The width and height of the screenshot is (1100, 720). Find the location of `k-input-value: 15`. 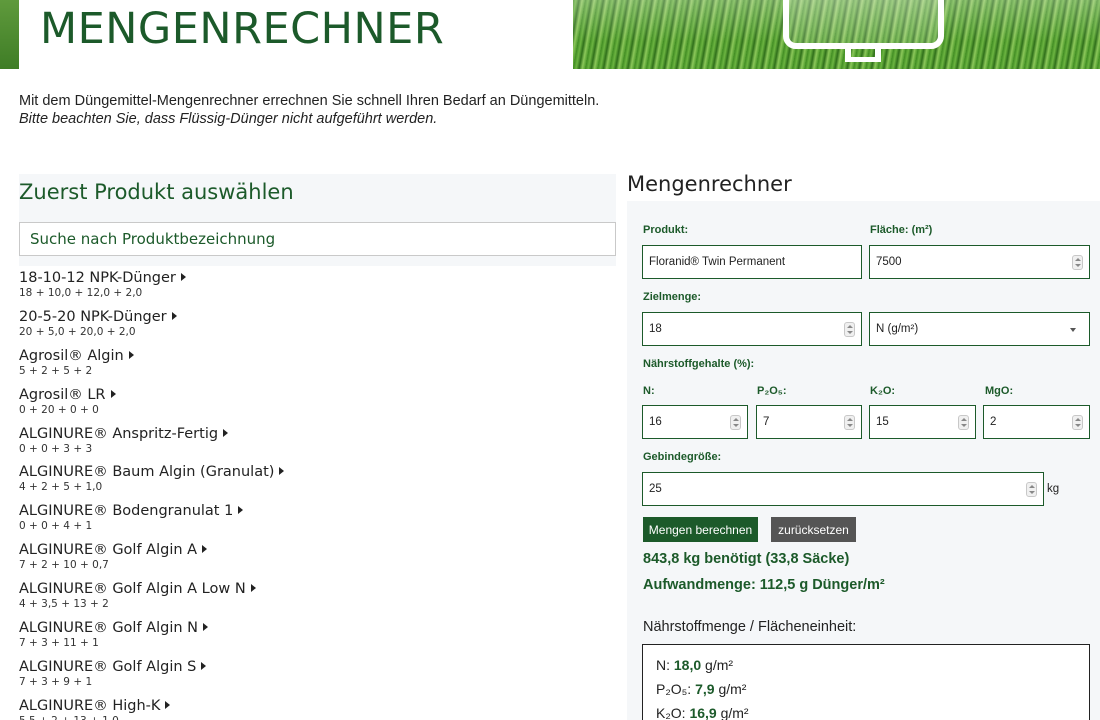

k-input-value: 15 is located at coordinates (882, 422).